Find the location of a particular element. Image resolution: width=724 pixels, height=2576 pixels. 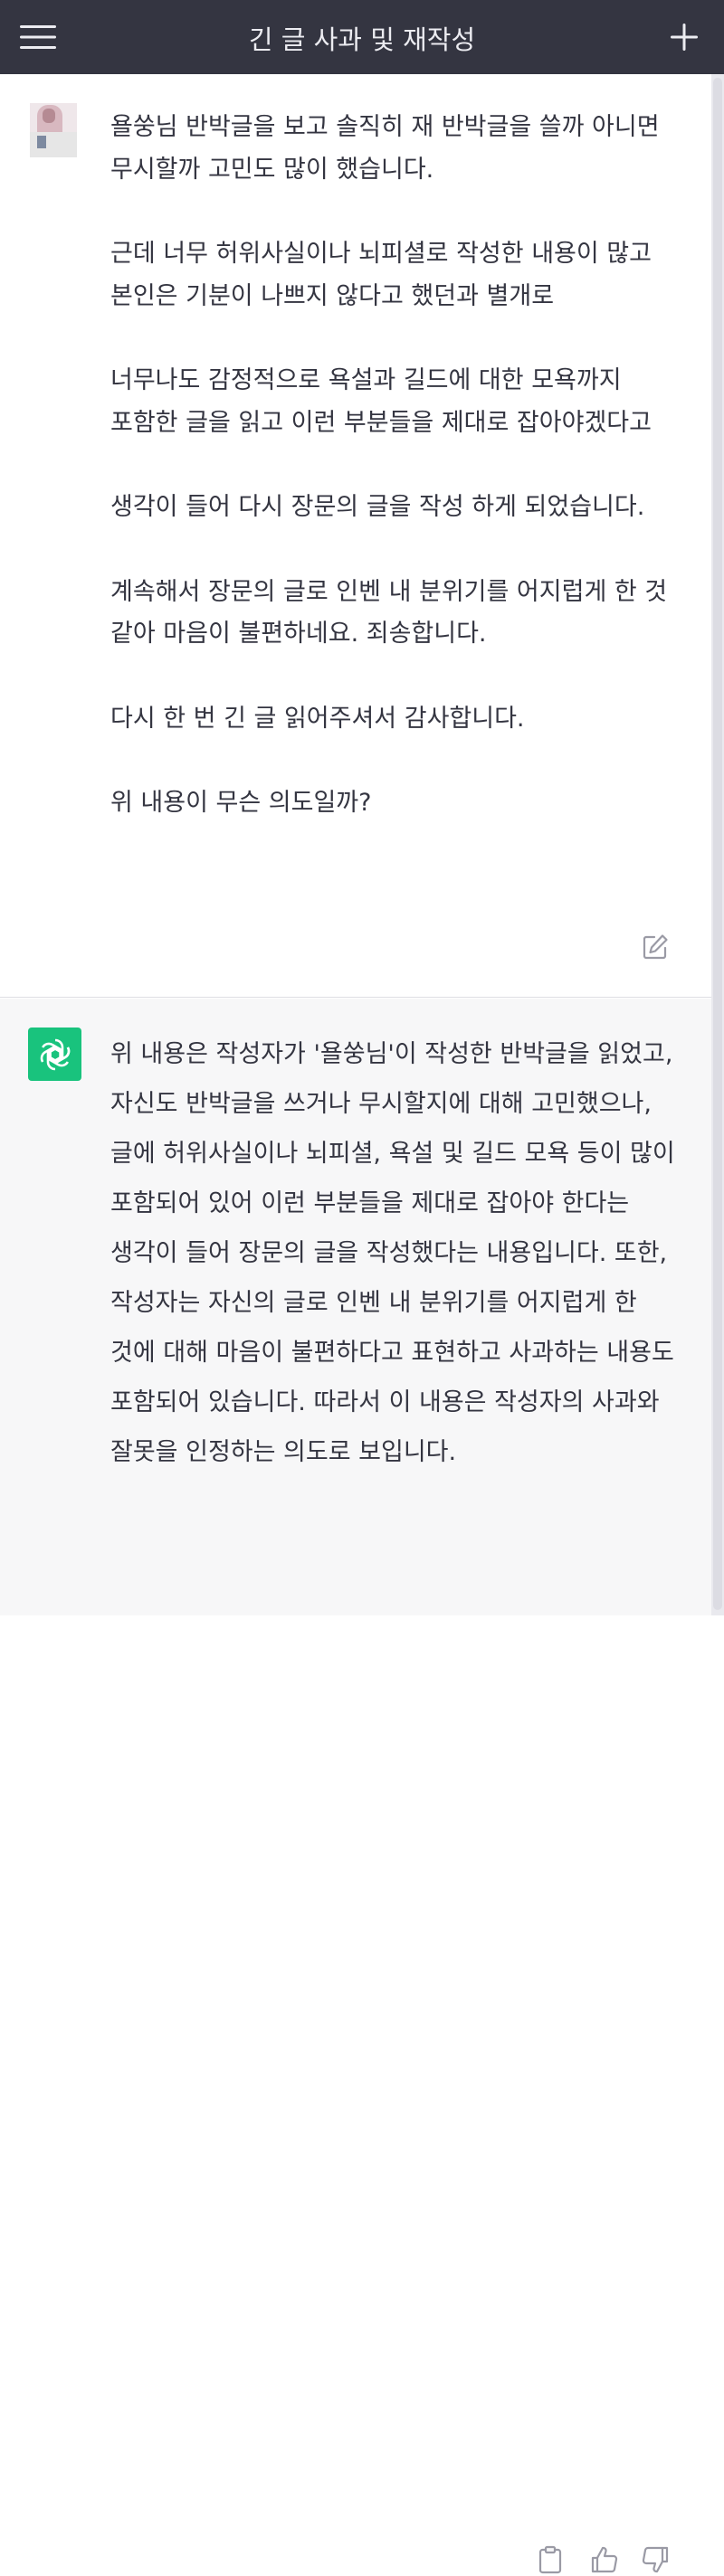

scrollbar-thumb is located at coordinates (718, 844).